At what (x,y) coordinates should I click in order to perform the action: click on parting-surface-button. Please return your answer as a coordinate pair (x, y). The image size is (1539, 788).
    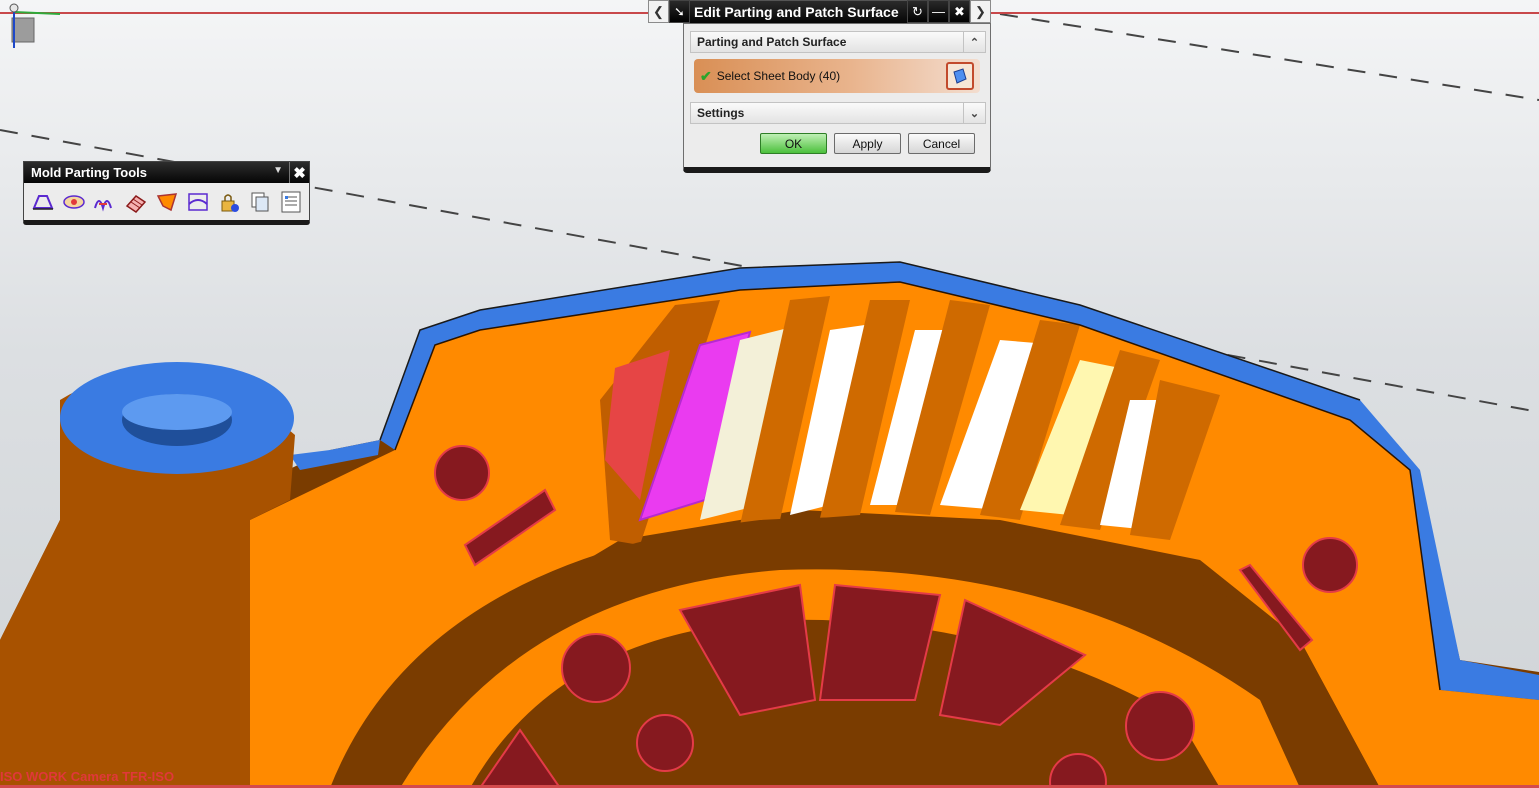
    Looking at the image, I should click on (198, 202).